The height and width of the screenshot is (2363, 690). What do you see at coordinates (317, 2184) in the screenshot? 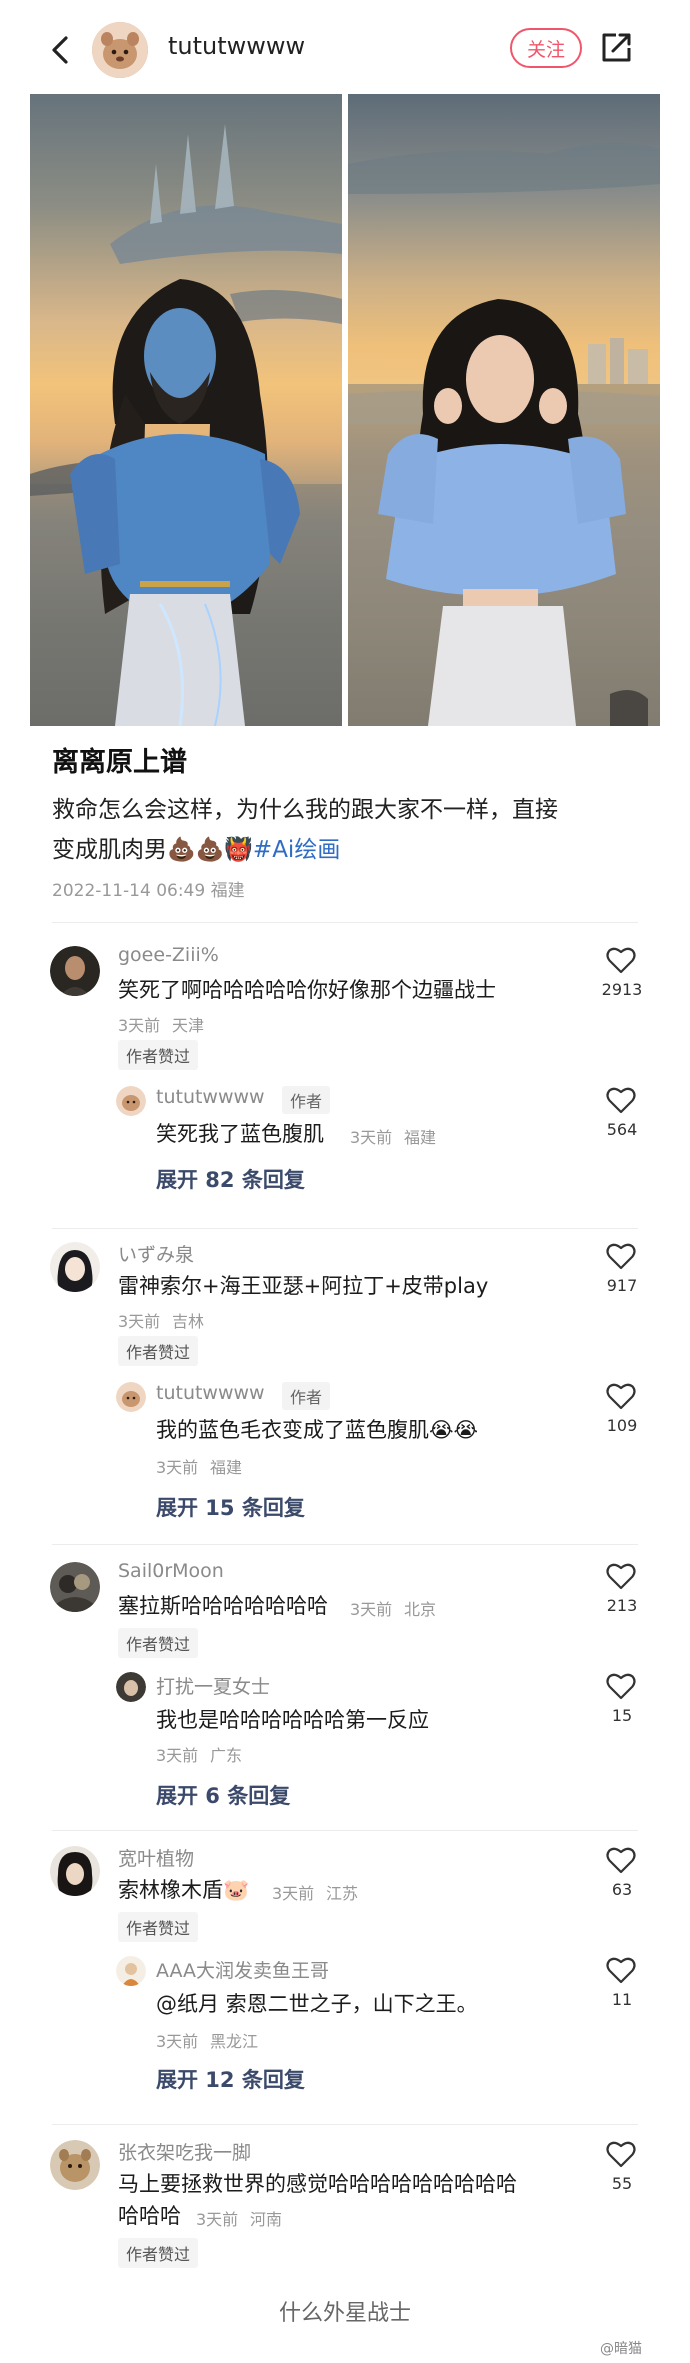
I see `comment-text: 马上要拯救世界的感觉哈哈哈哈哈哈哈哈哈` at bounding box center [317, 2184].